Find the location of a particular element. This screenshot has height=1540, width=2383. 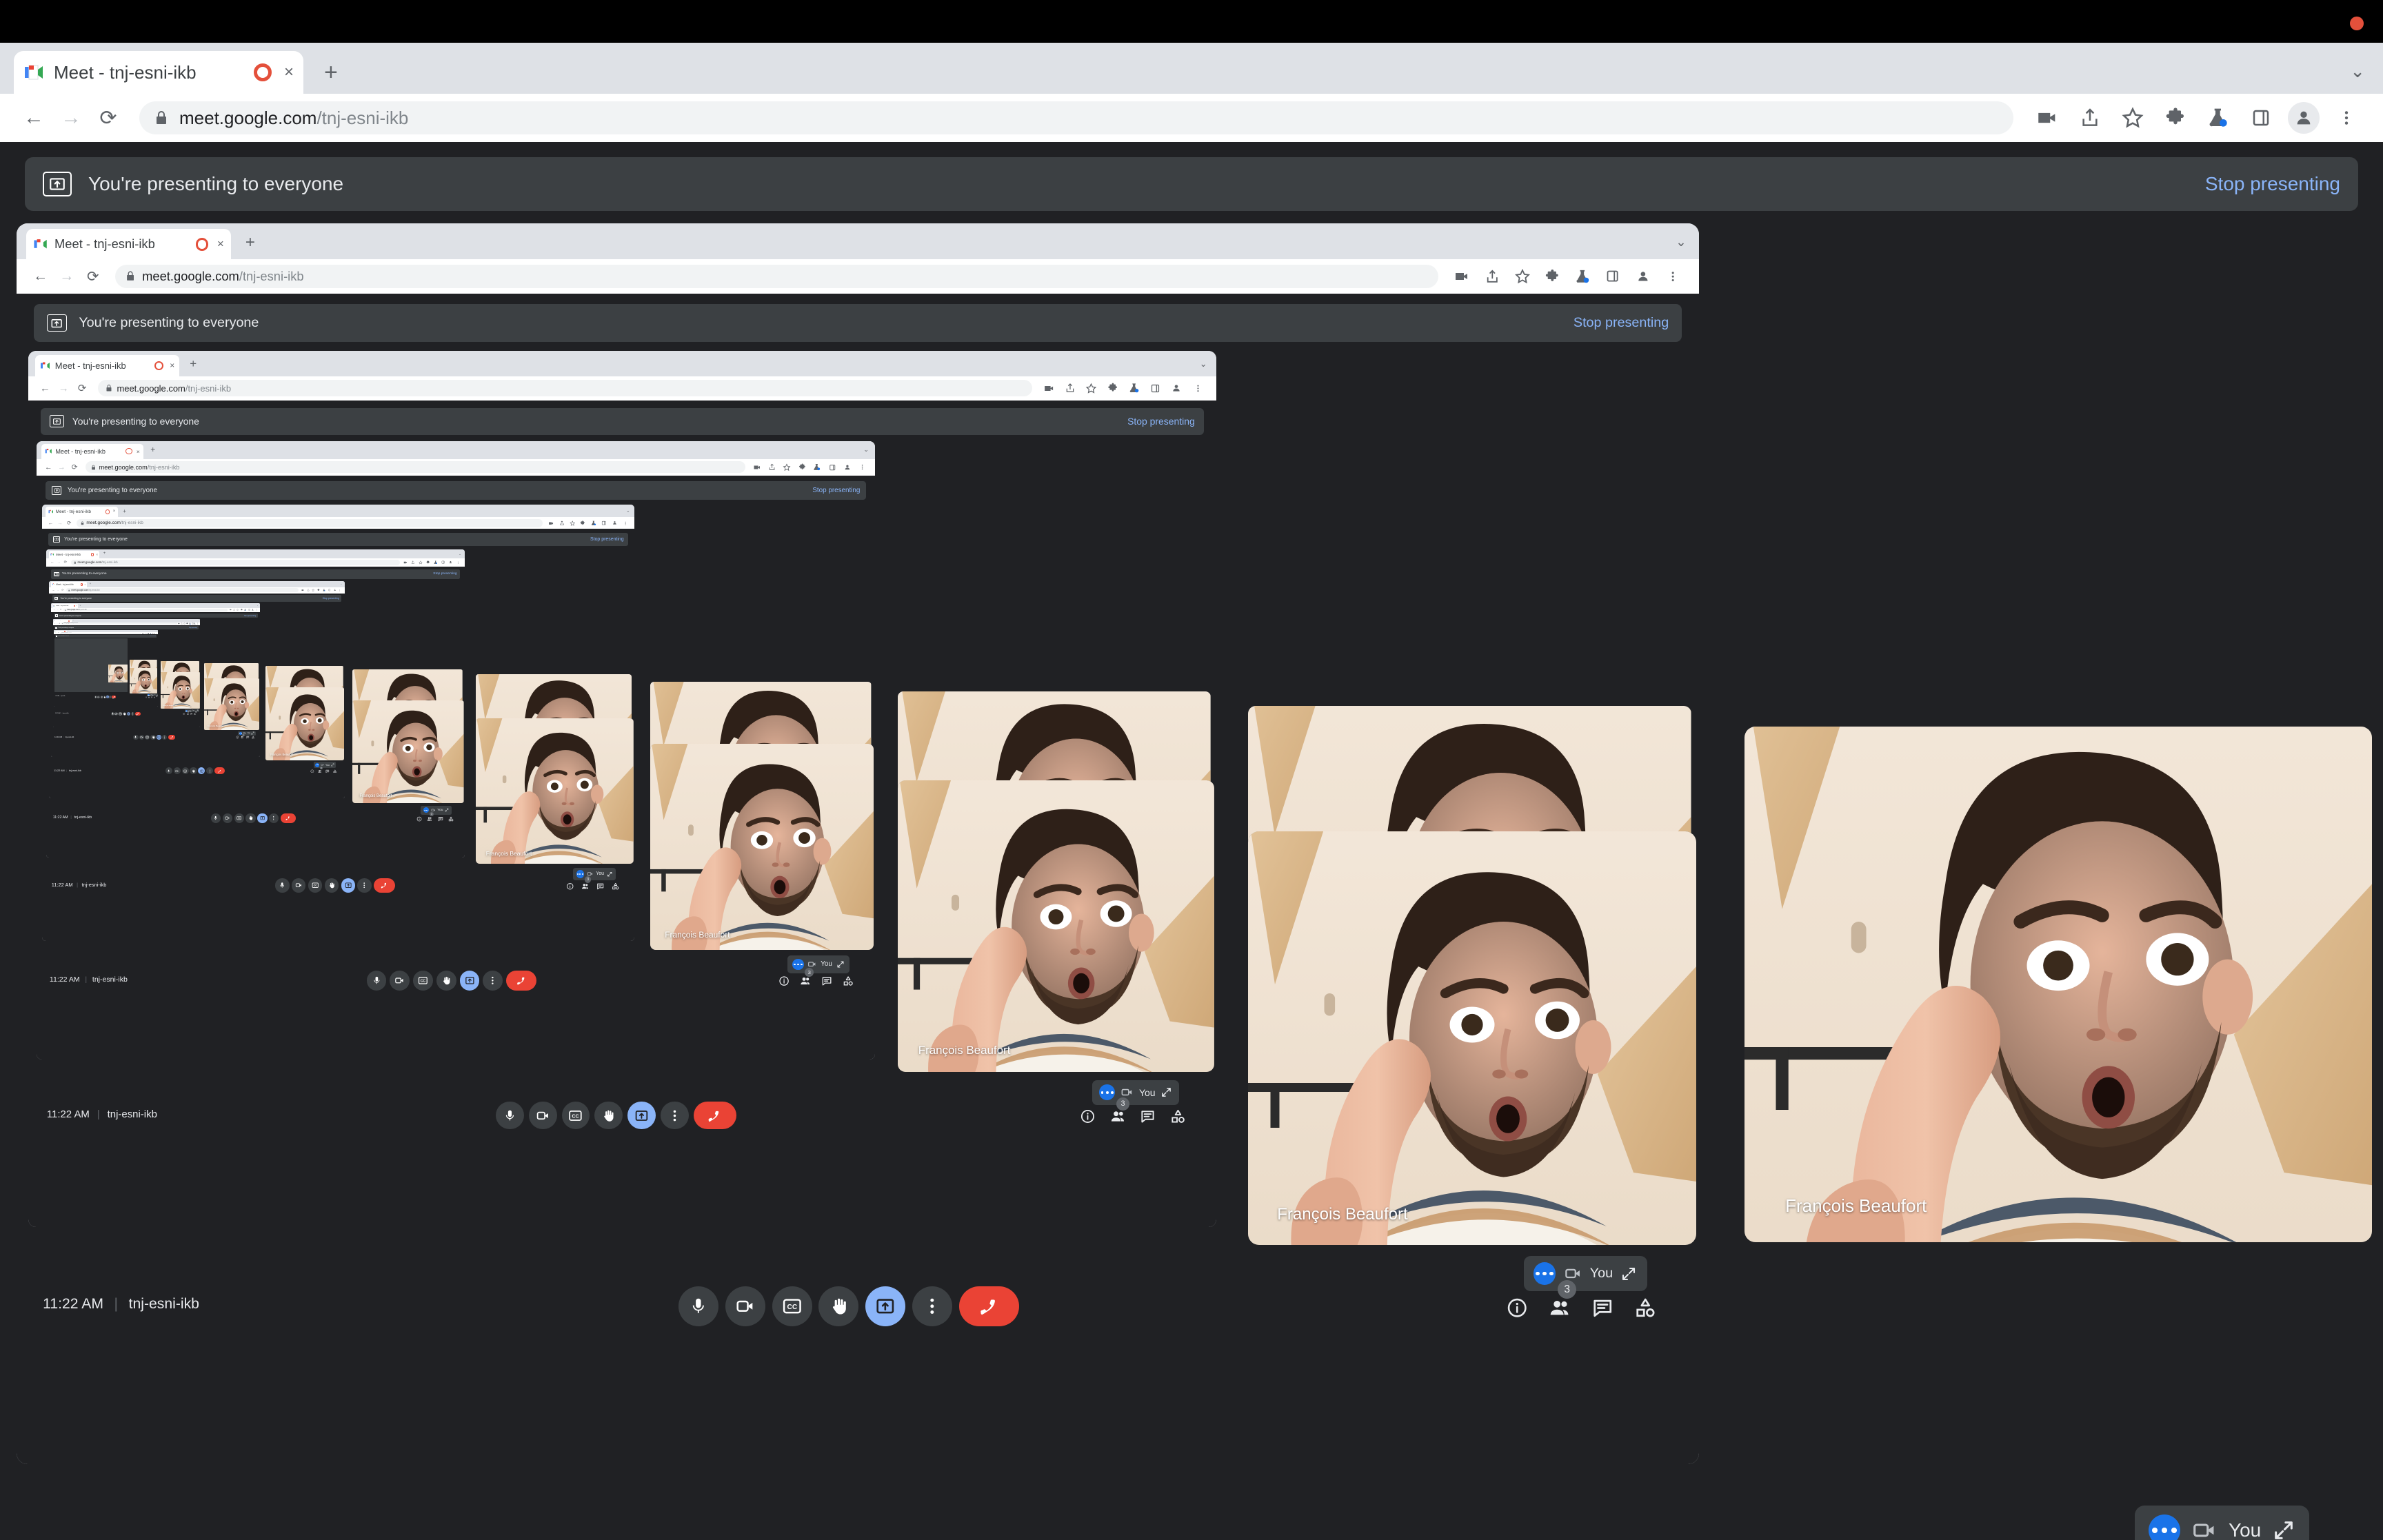

raise-hand-button is located at coordinates (193, 771).